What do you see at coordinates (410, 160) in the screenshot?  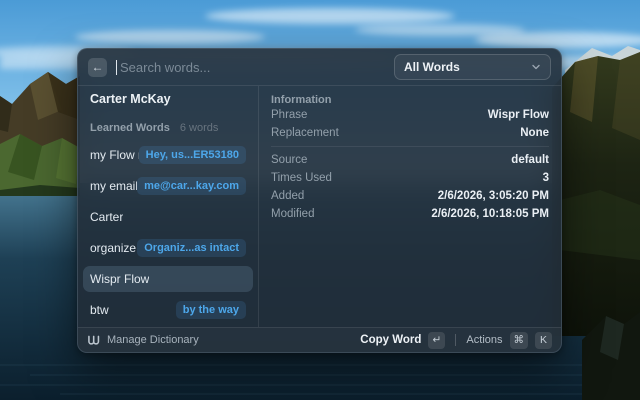 I see `detail-row-source: Source default` at bounding box center [410, 160].